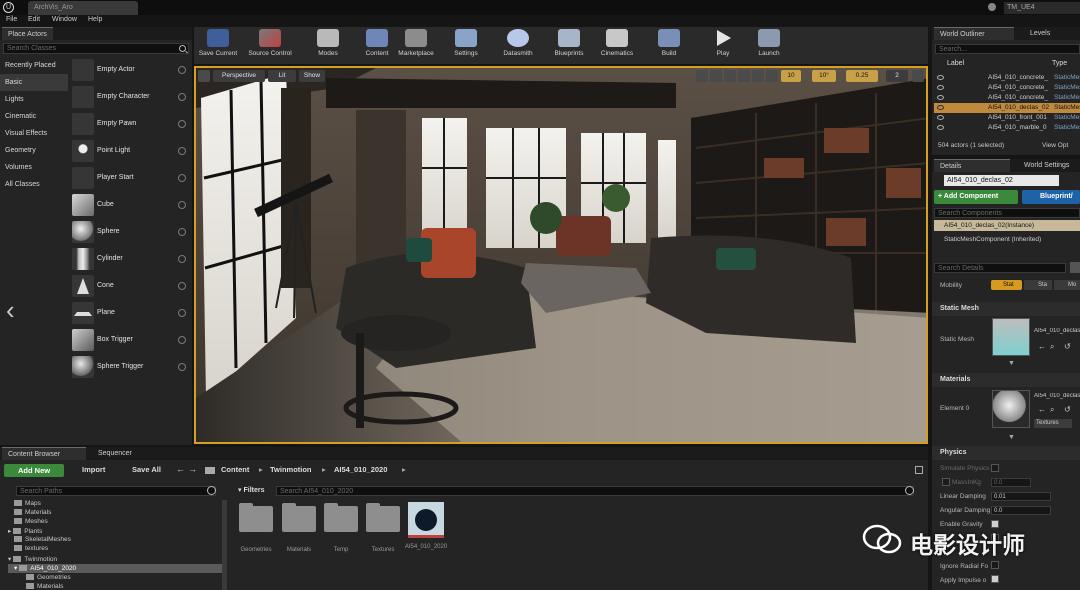  What do you see at coordinates (595, 491) in the screenshot?
I see `asset-search-input: Search AI54_010_2020` at bounding box center [595, 491].